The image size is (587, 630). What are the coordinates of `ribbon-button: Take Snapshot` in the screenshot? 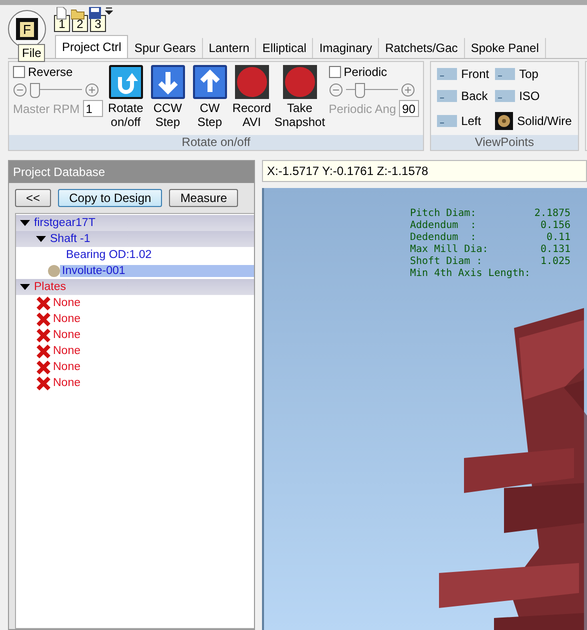 It's located at (299, 98).